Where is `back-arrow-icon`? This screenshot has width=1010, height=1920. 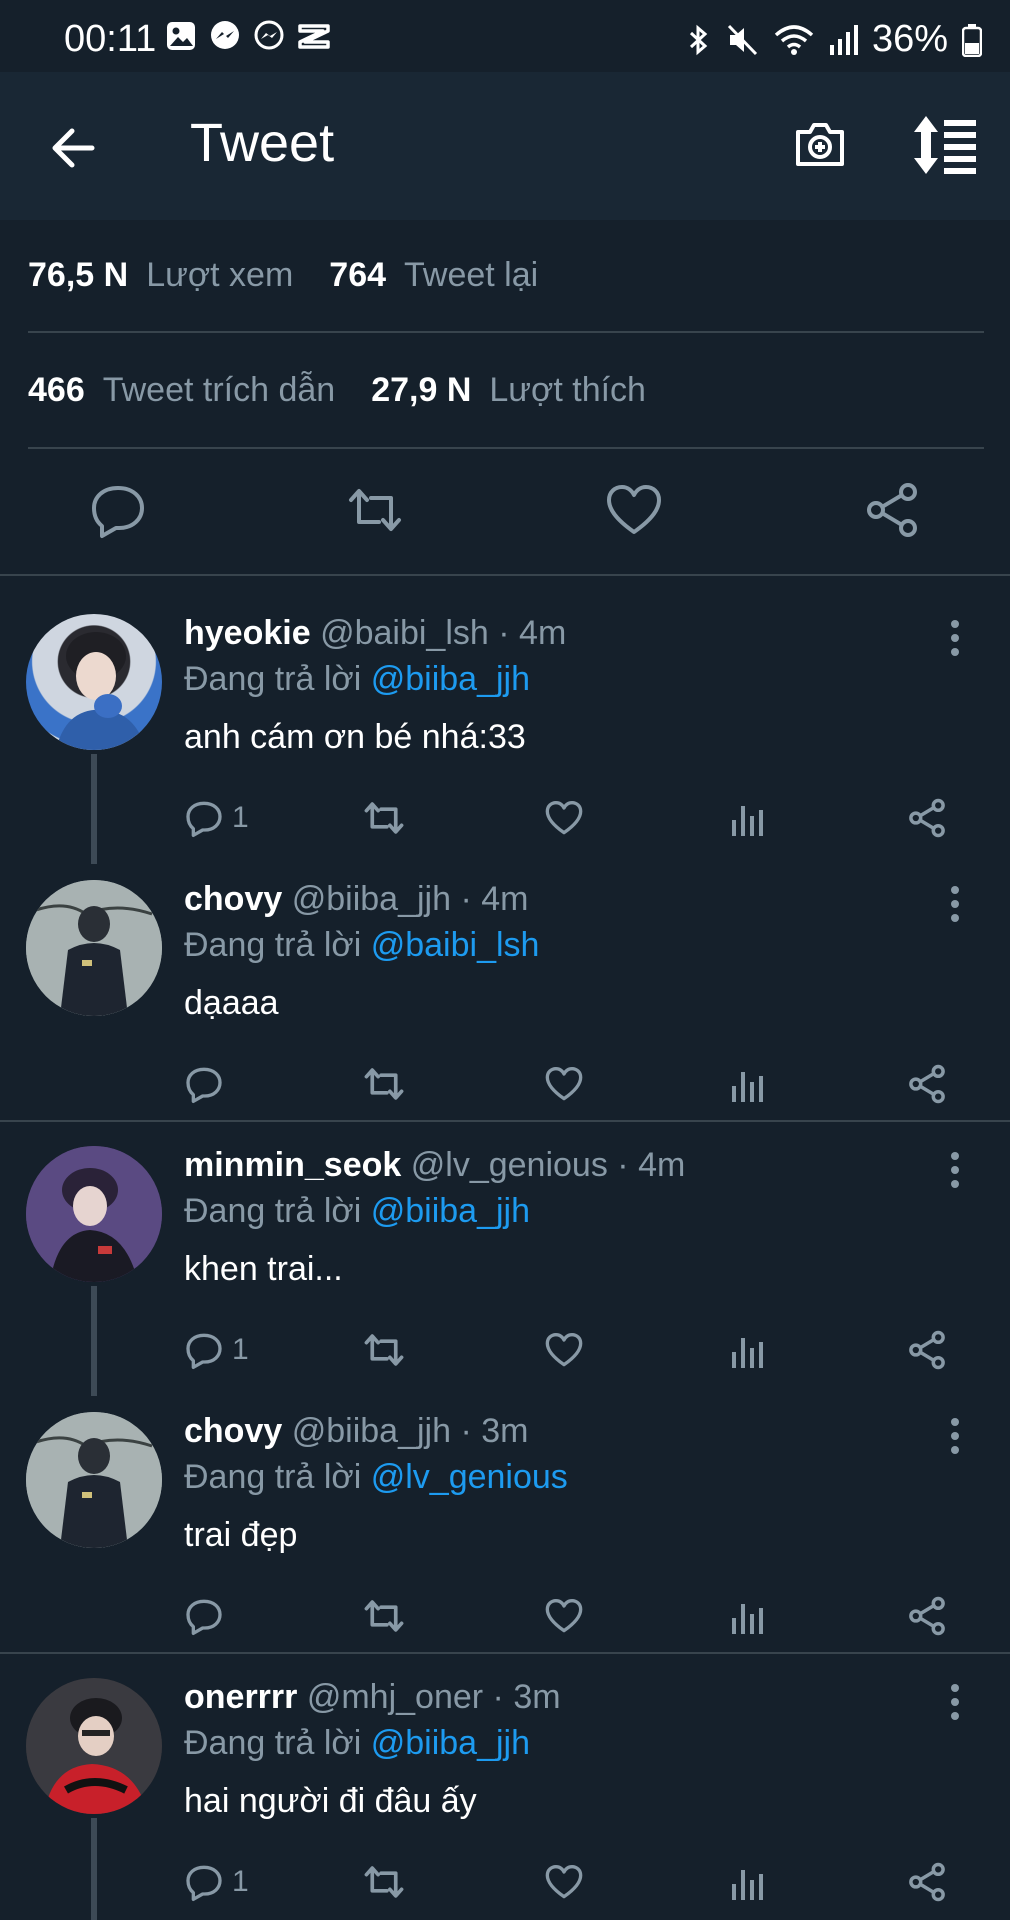 back-arrow-icon is located at coordinates (73, 148).